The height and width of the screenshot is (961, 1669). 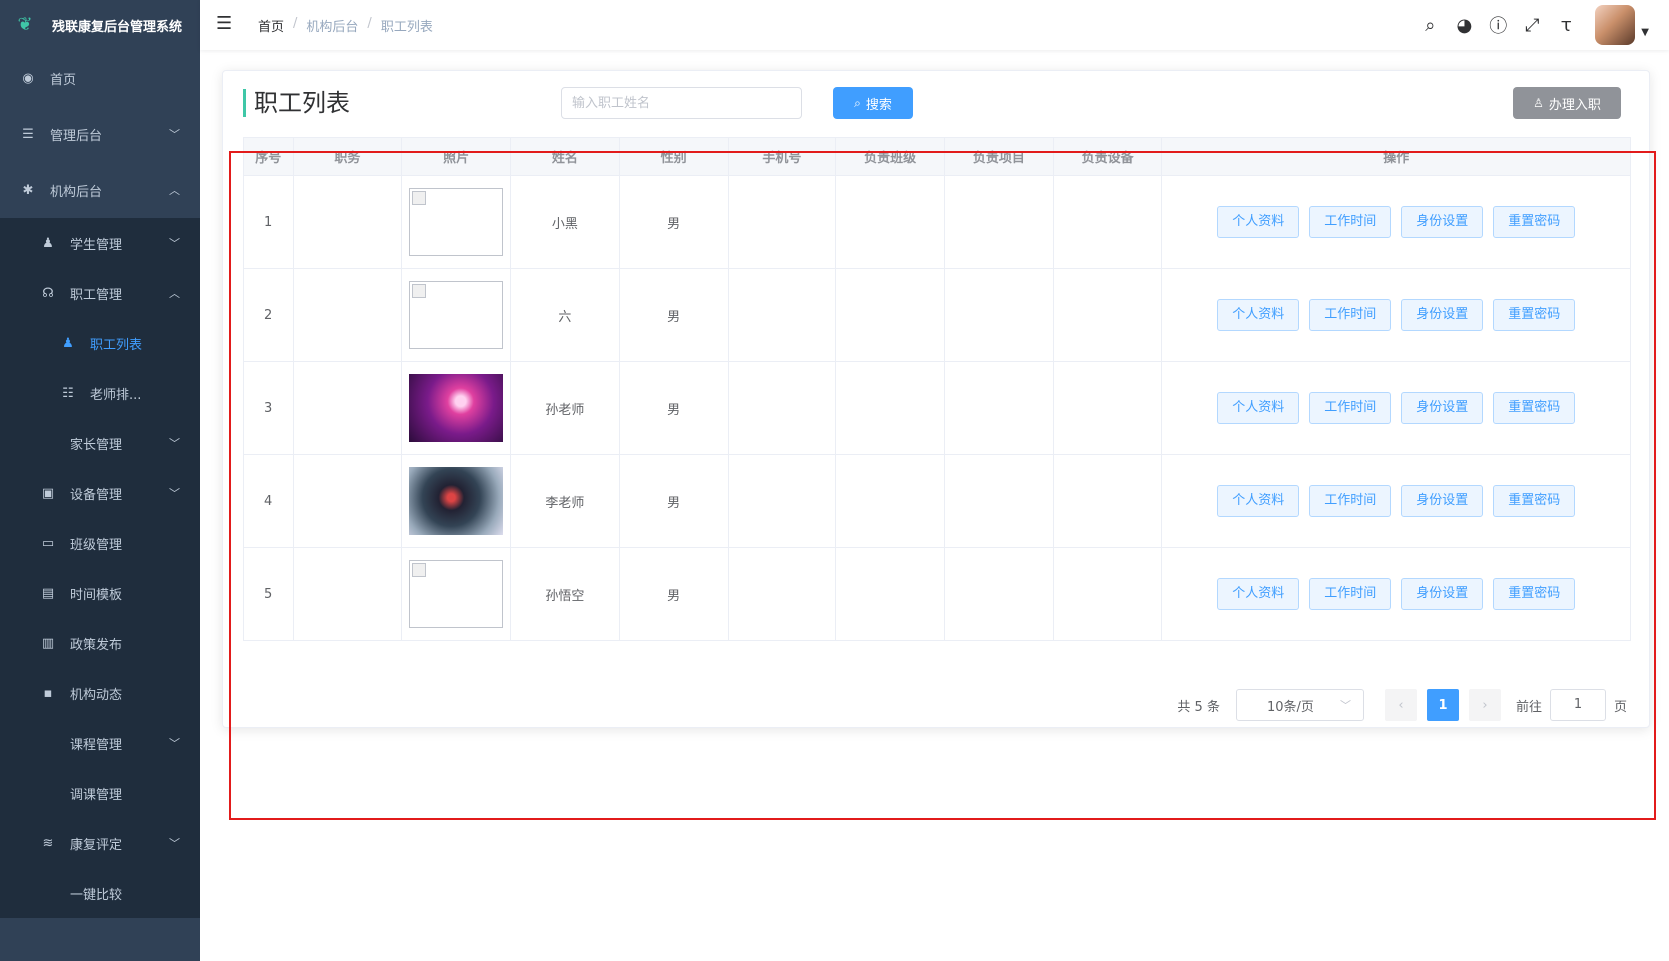 I want to click on caret-down-icon: ▼, so click(x=1645, y=32).